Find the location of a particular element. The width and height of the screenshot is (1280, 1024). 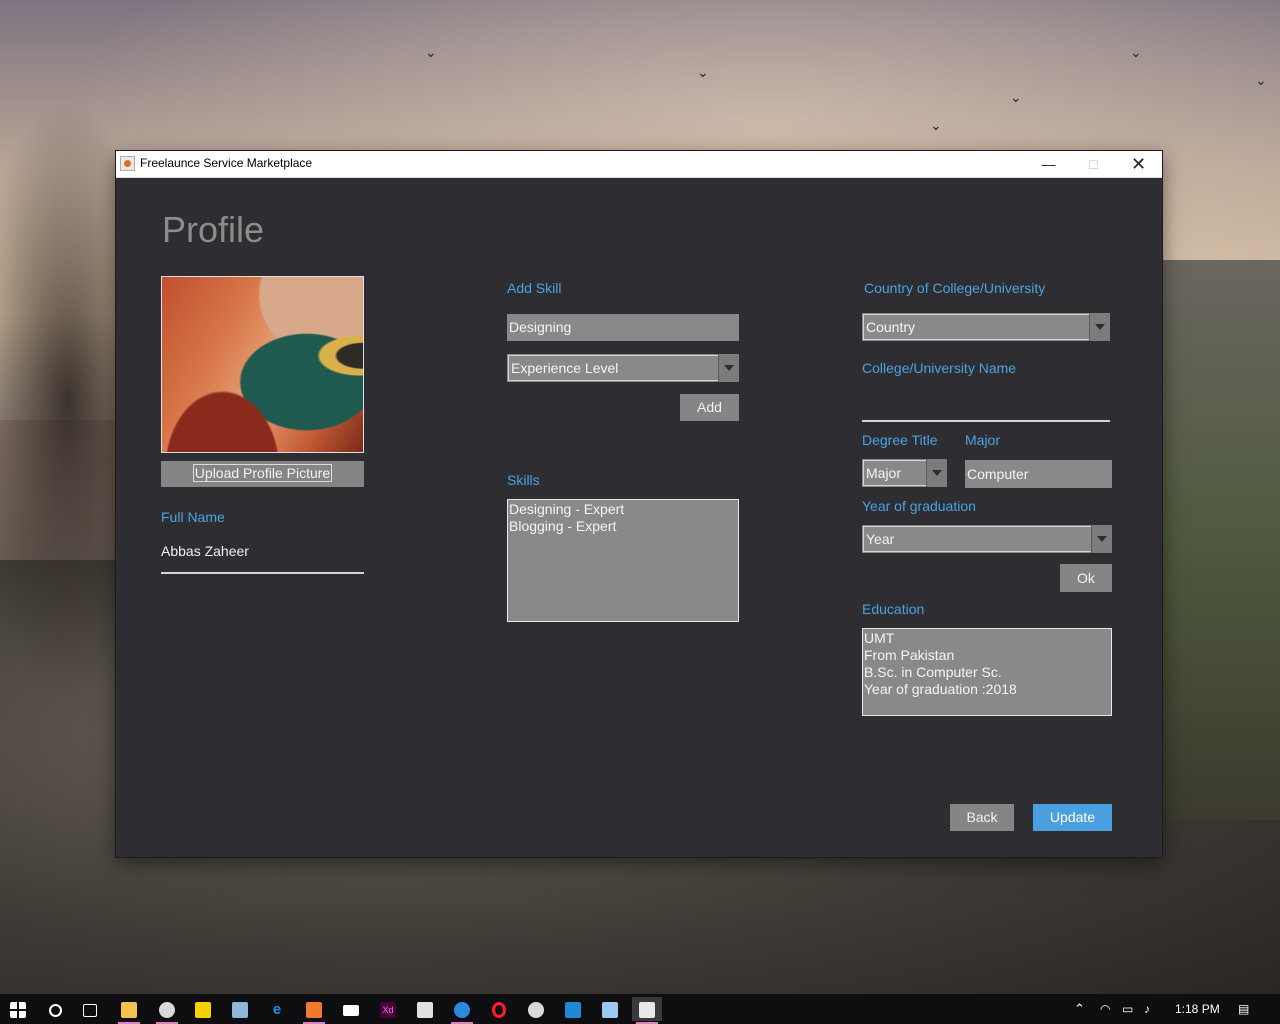

virtualbox-icon is located at coordinates (610, 1009).